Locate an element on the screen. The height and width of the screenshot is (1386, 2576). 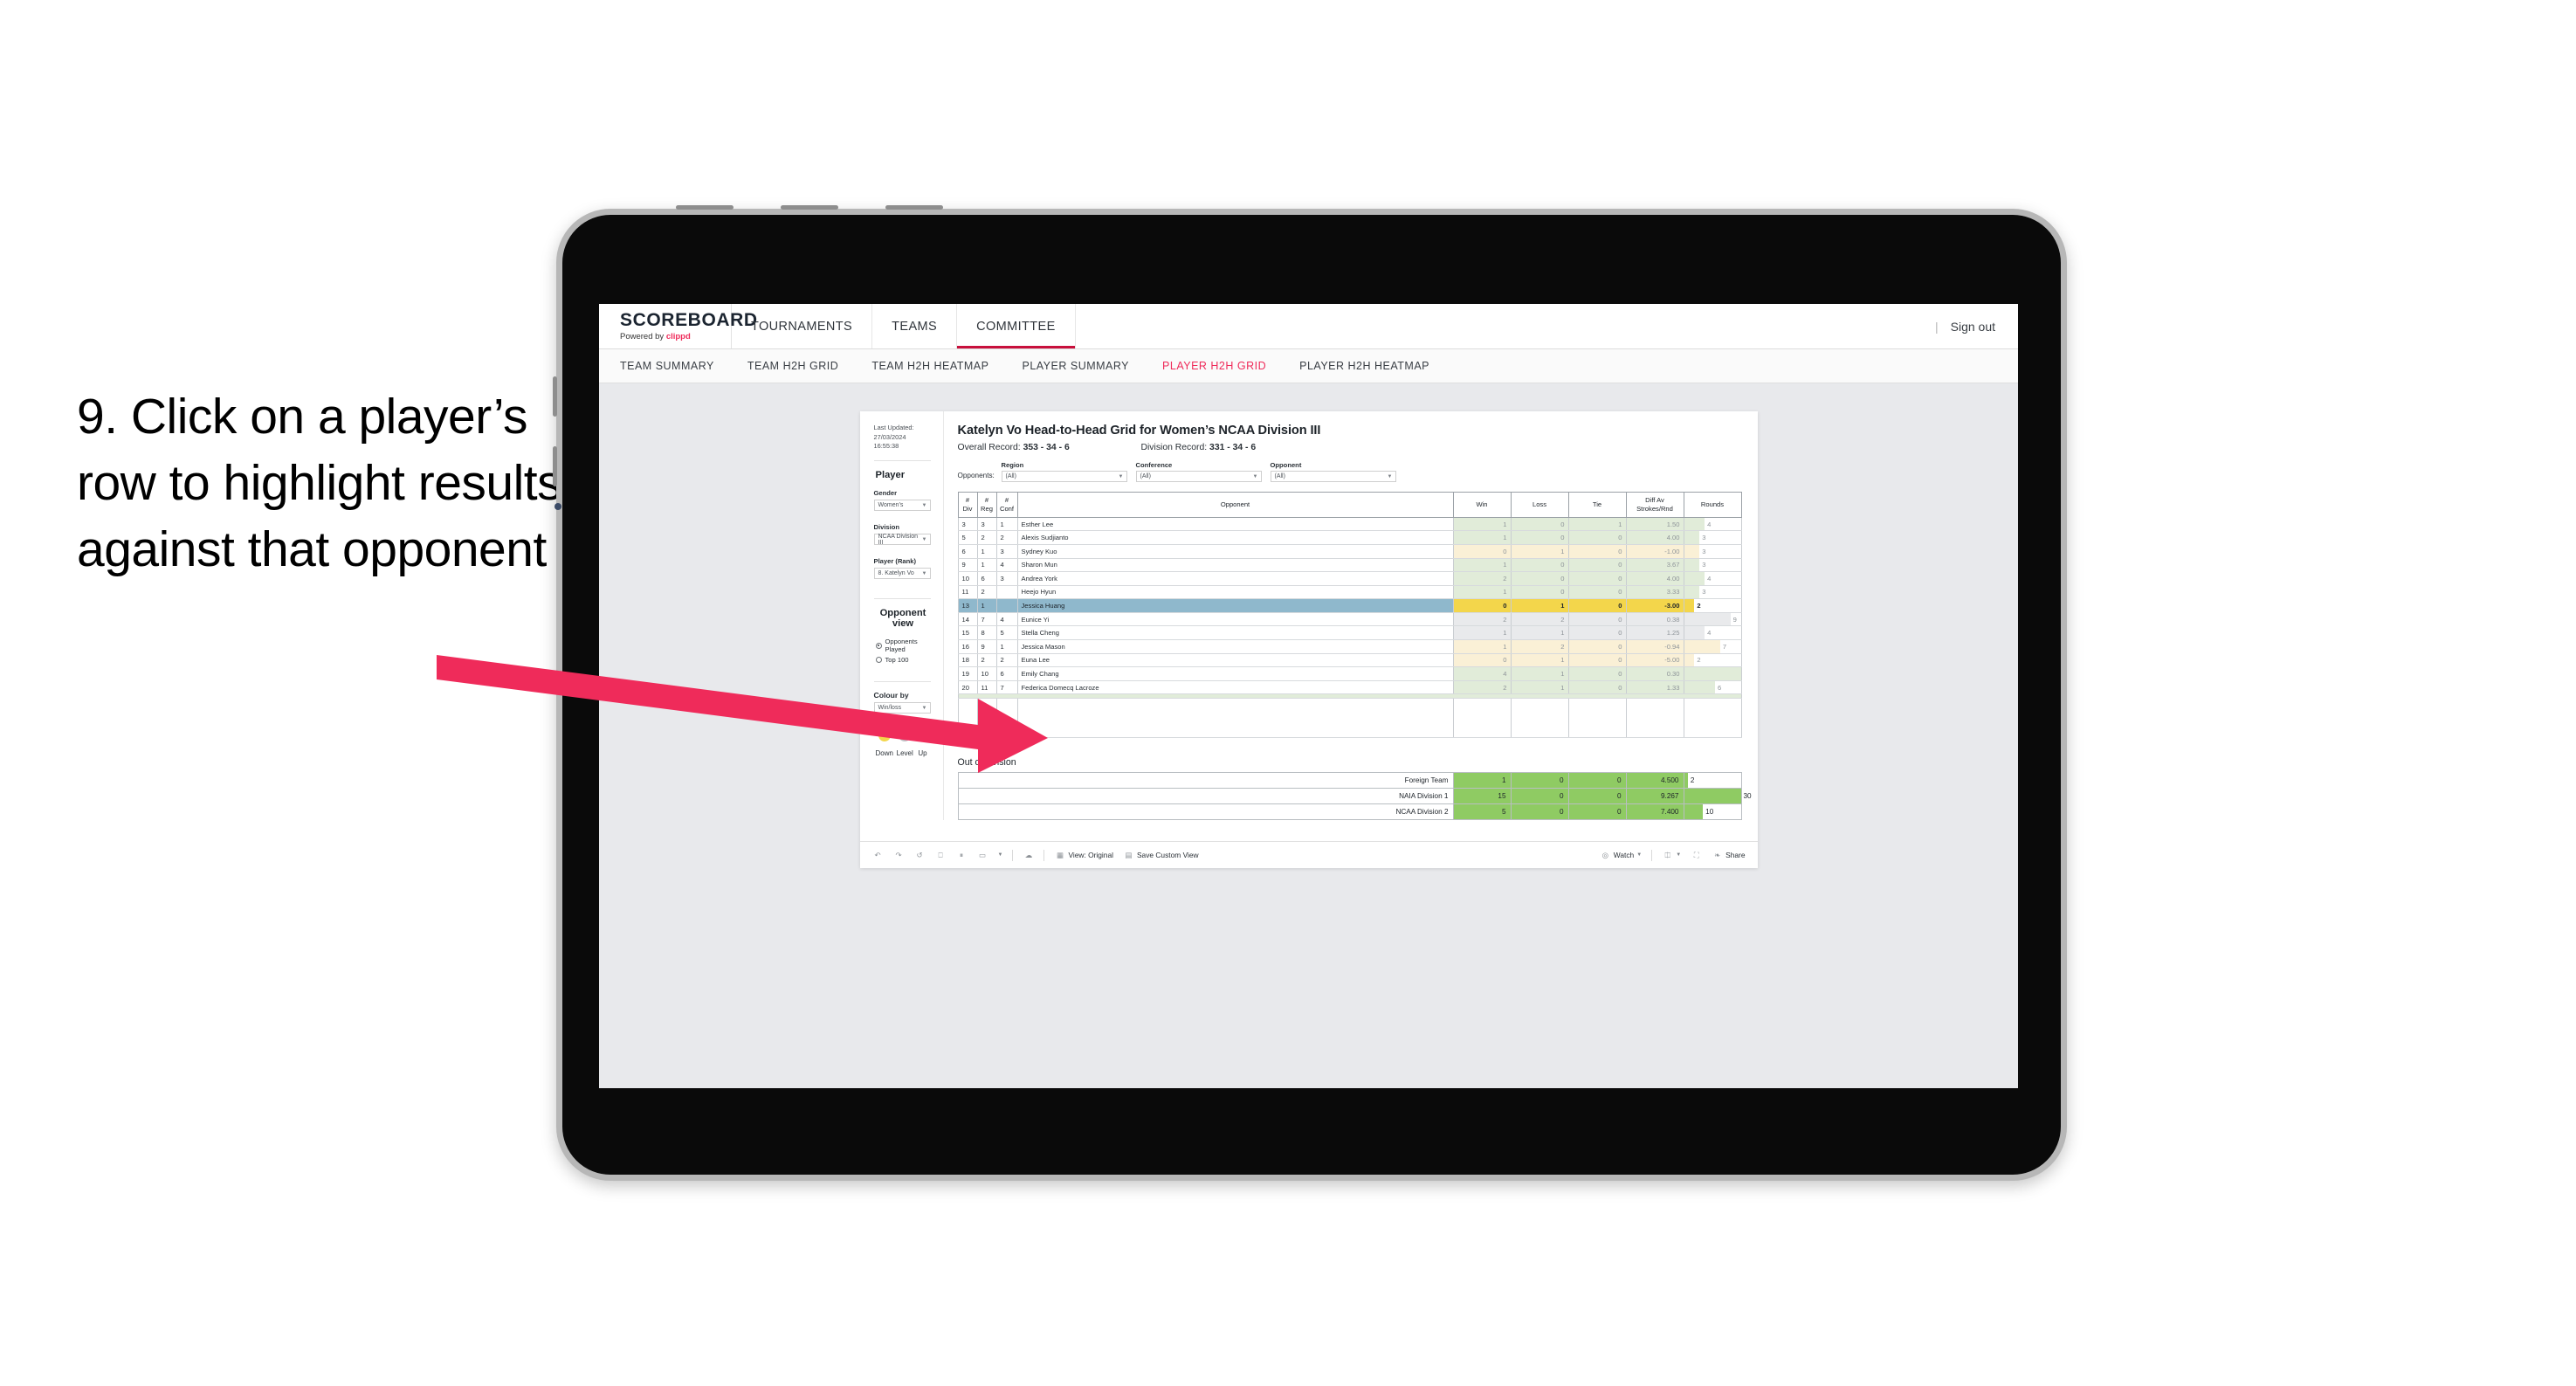
legend-label-level: Level is located at coordinates (904, 753).